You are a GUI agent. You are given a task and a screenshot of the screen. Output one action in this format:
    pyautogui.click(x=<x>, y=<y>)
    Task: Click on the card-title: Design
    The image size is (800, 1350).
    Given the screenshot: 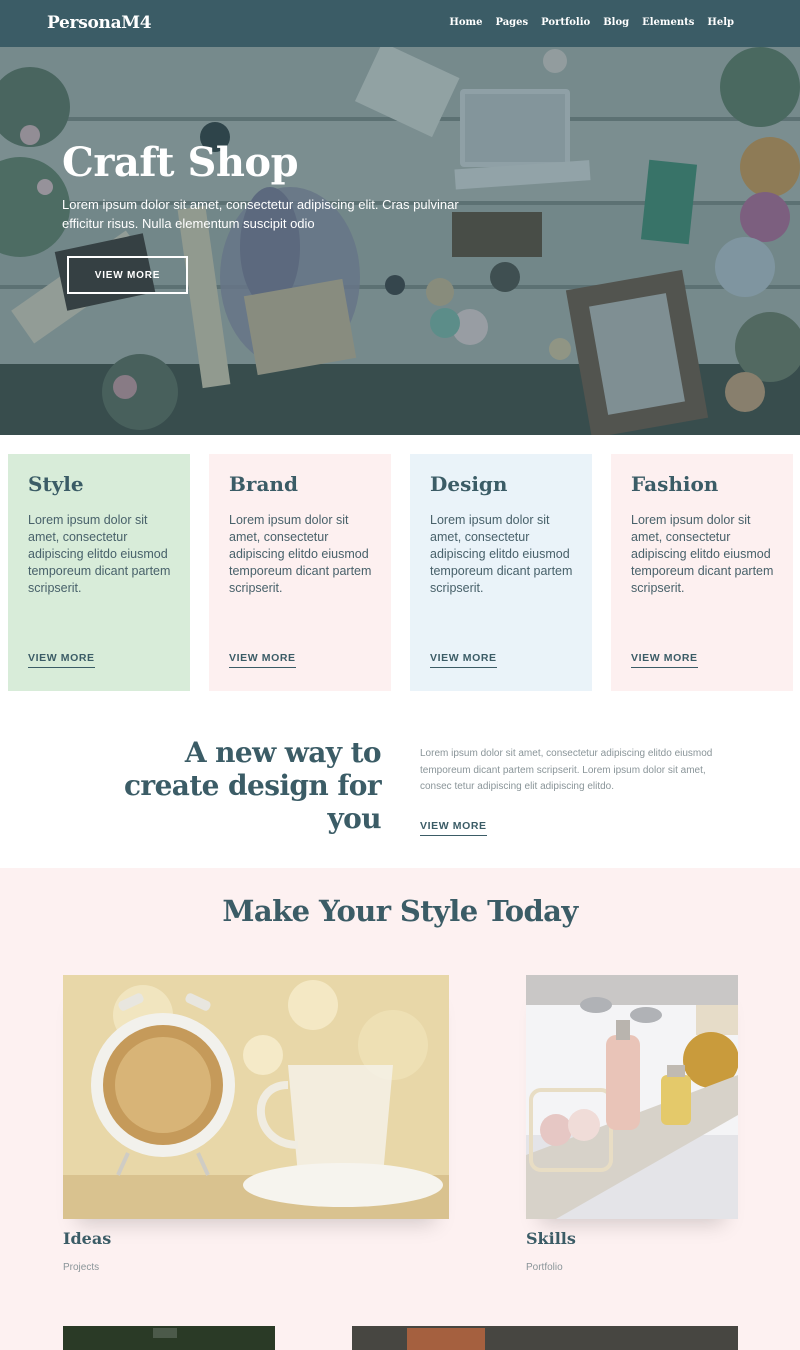 What is the action you would take?
    pyautogui.click(x=469, y=484)
    